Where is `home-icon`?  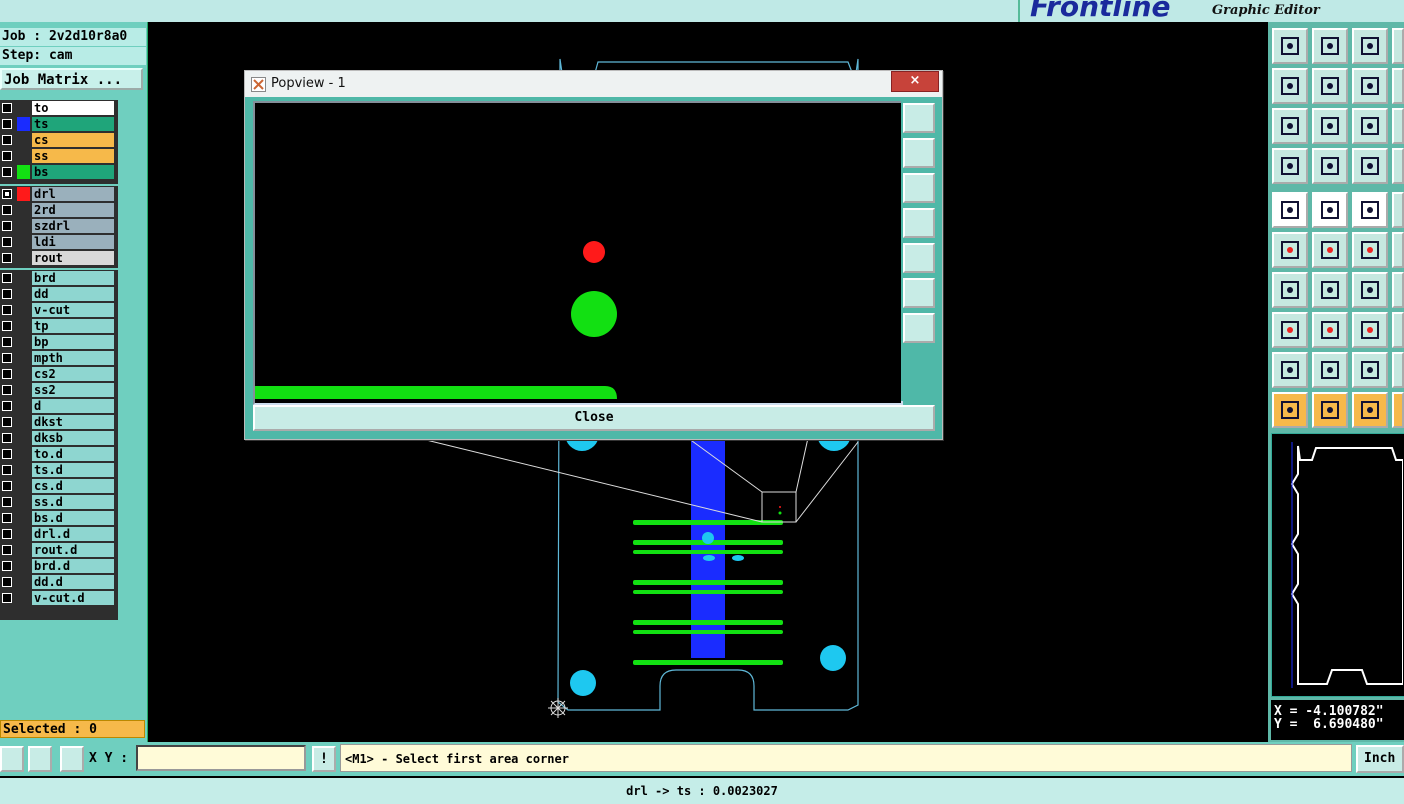
home-icon is located at coordinates (1370, 46).